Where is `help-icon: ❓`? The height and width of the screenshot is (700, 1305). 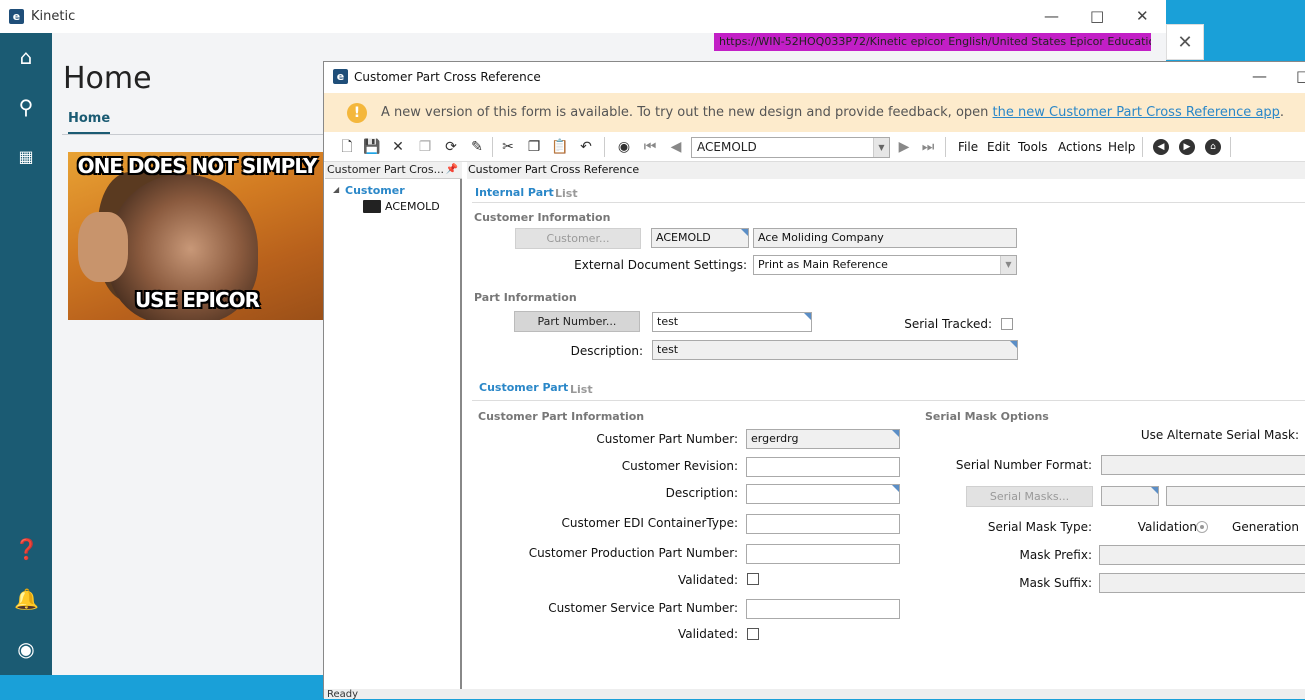
help-icon: ❓ is located at coordinates (26, 549).